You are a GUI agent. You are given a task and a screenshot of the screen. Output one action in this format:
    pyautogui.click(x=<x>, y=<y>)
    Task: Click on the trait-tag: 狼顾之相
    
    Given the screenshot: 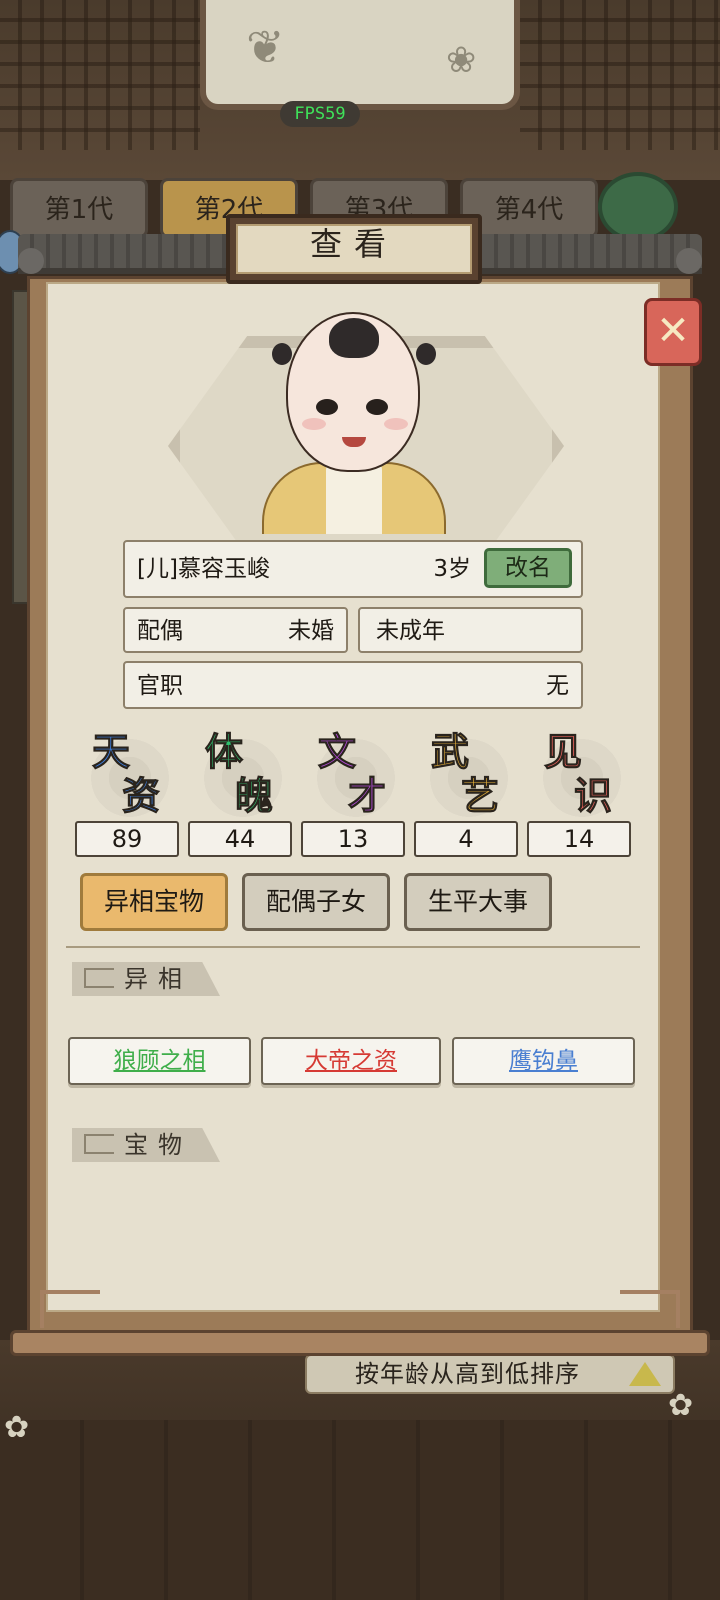 What is the action you would take?
    pyautogui.click(x=159, y=1061)
    